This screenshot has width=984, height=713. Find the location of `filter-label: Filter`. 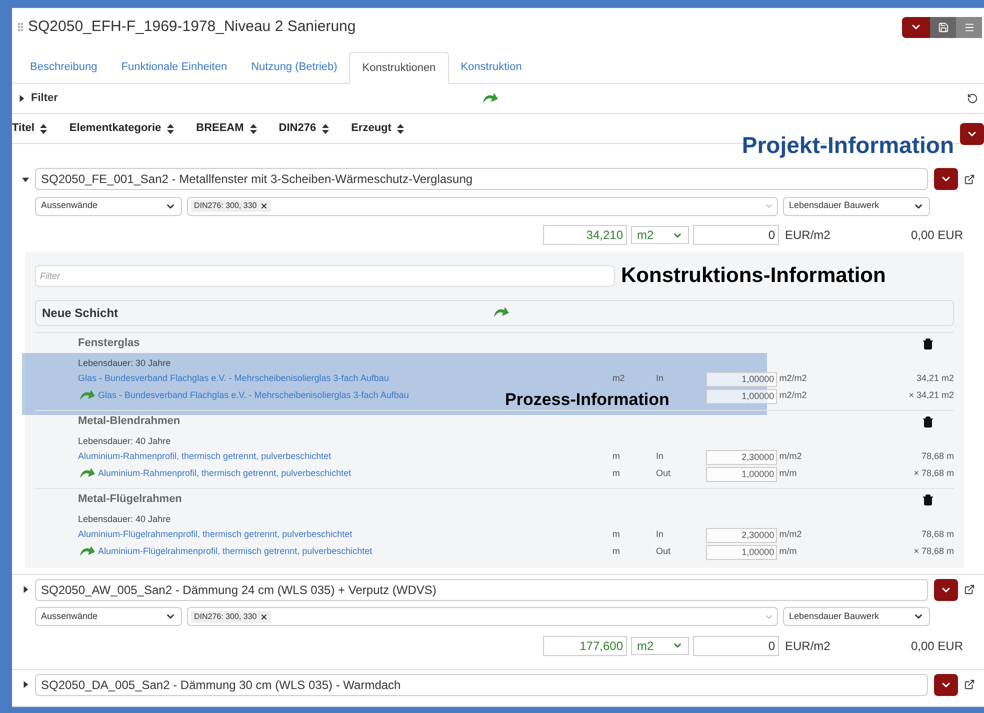

filter-label: Filter is located at coordinates (256, 98).